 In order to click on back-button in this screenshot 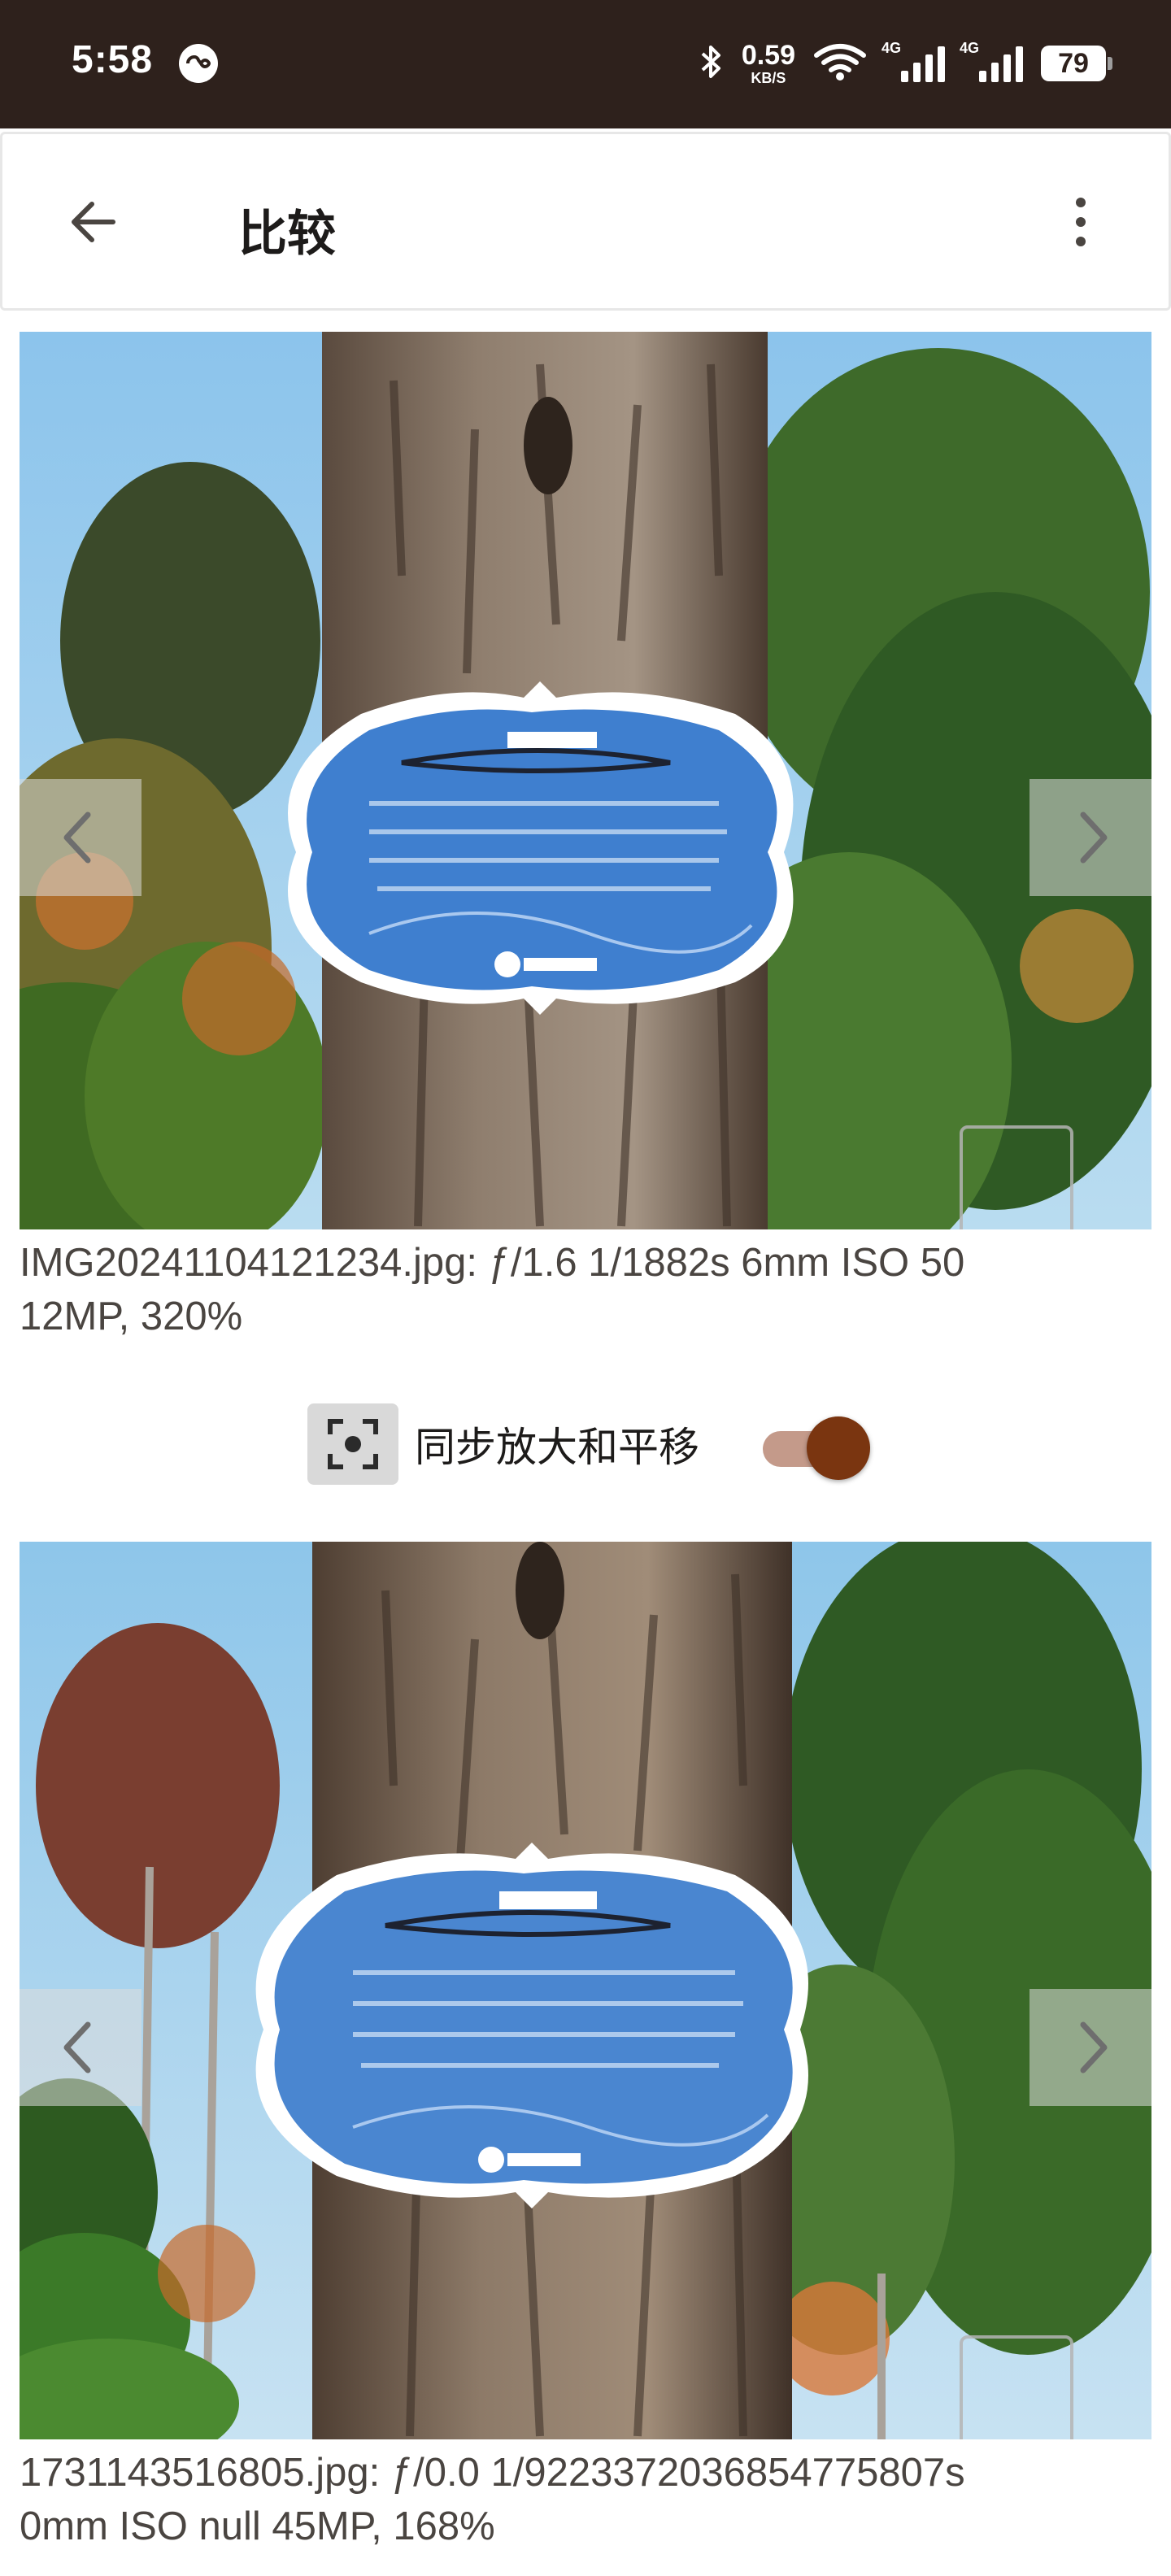, I will do `click(93, 222)`.